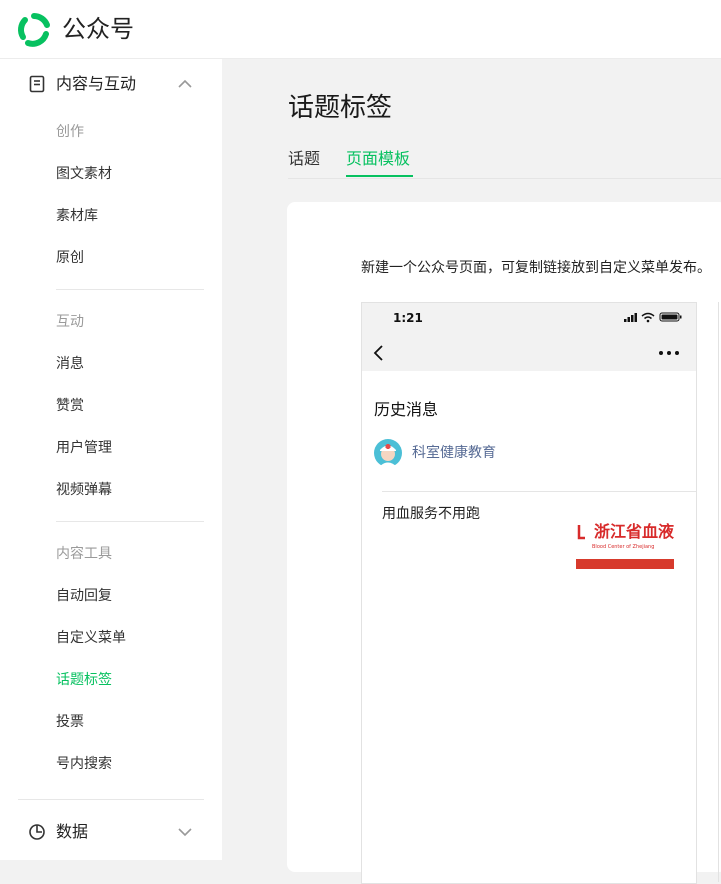 The image size is (721, 884). I want to click on wifi-icon, so click(648, 317).